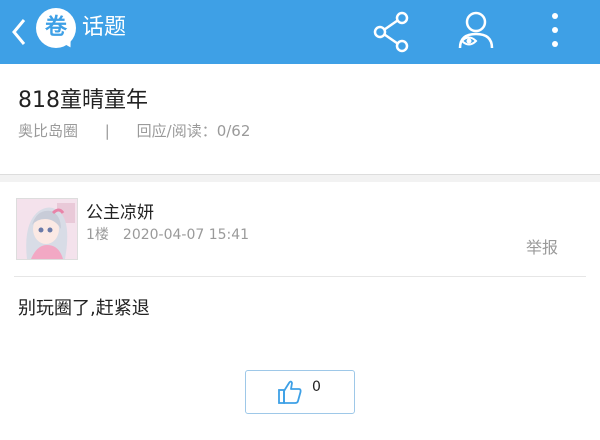 This screenshot has height=440, width=600. I want to click on back-button, so click(20, 32).